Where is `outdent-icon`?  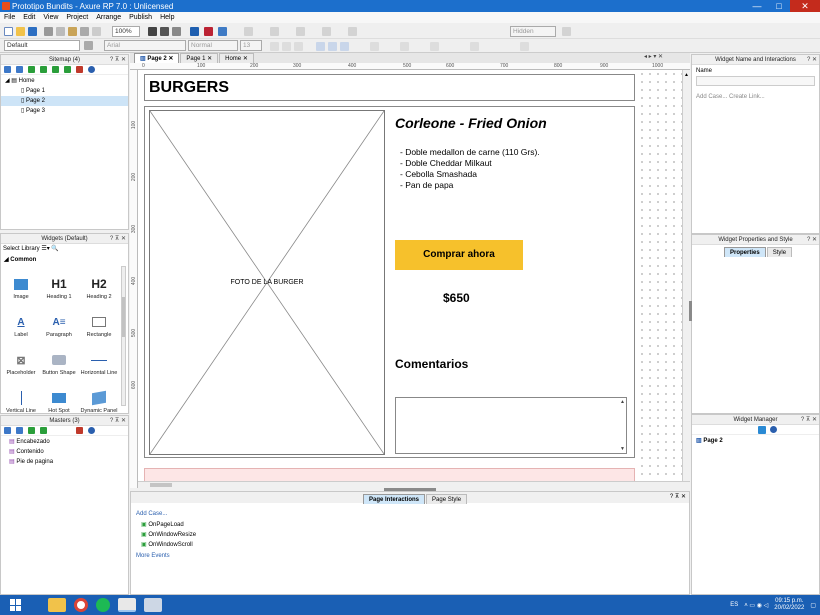 outdent-icon is located at coordinates (67, 69).